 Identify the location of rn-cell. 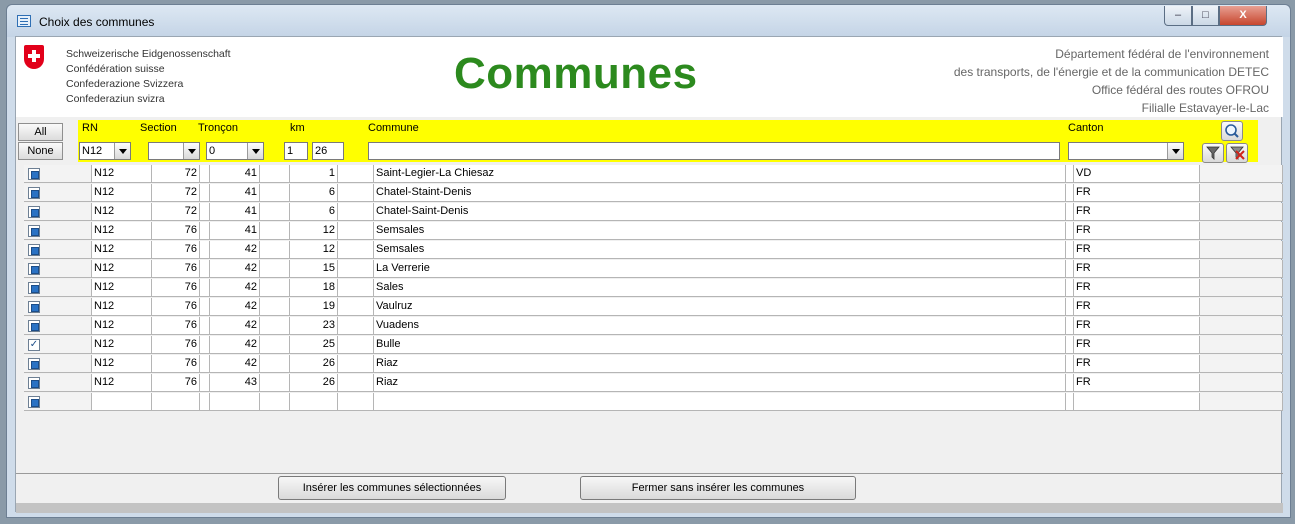
(122, 402).